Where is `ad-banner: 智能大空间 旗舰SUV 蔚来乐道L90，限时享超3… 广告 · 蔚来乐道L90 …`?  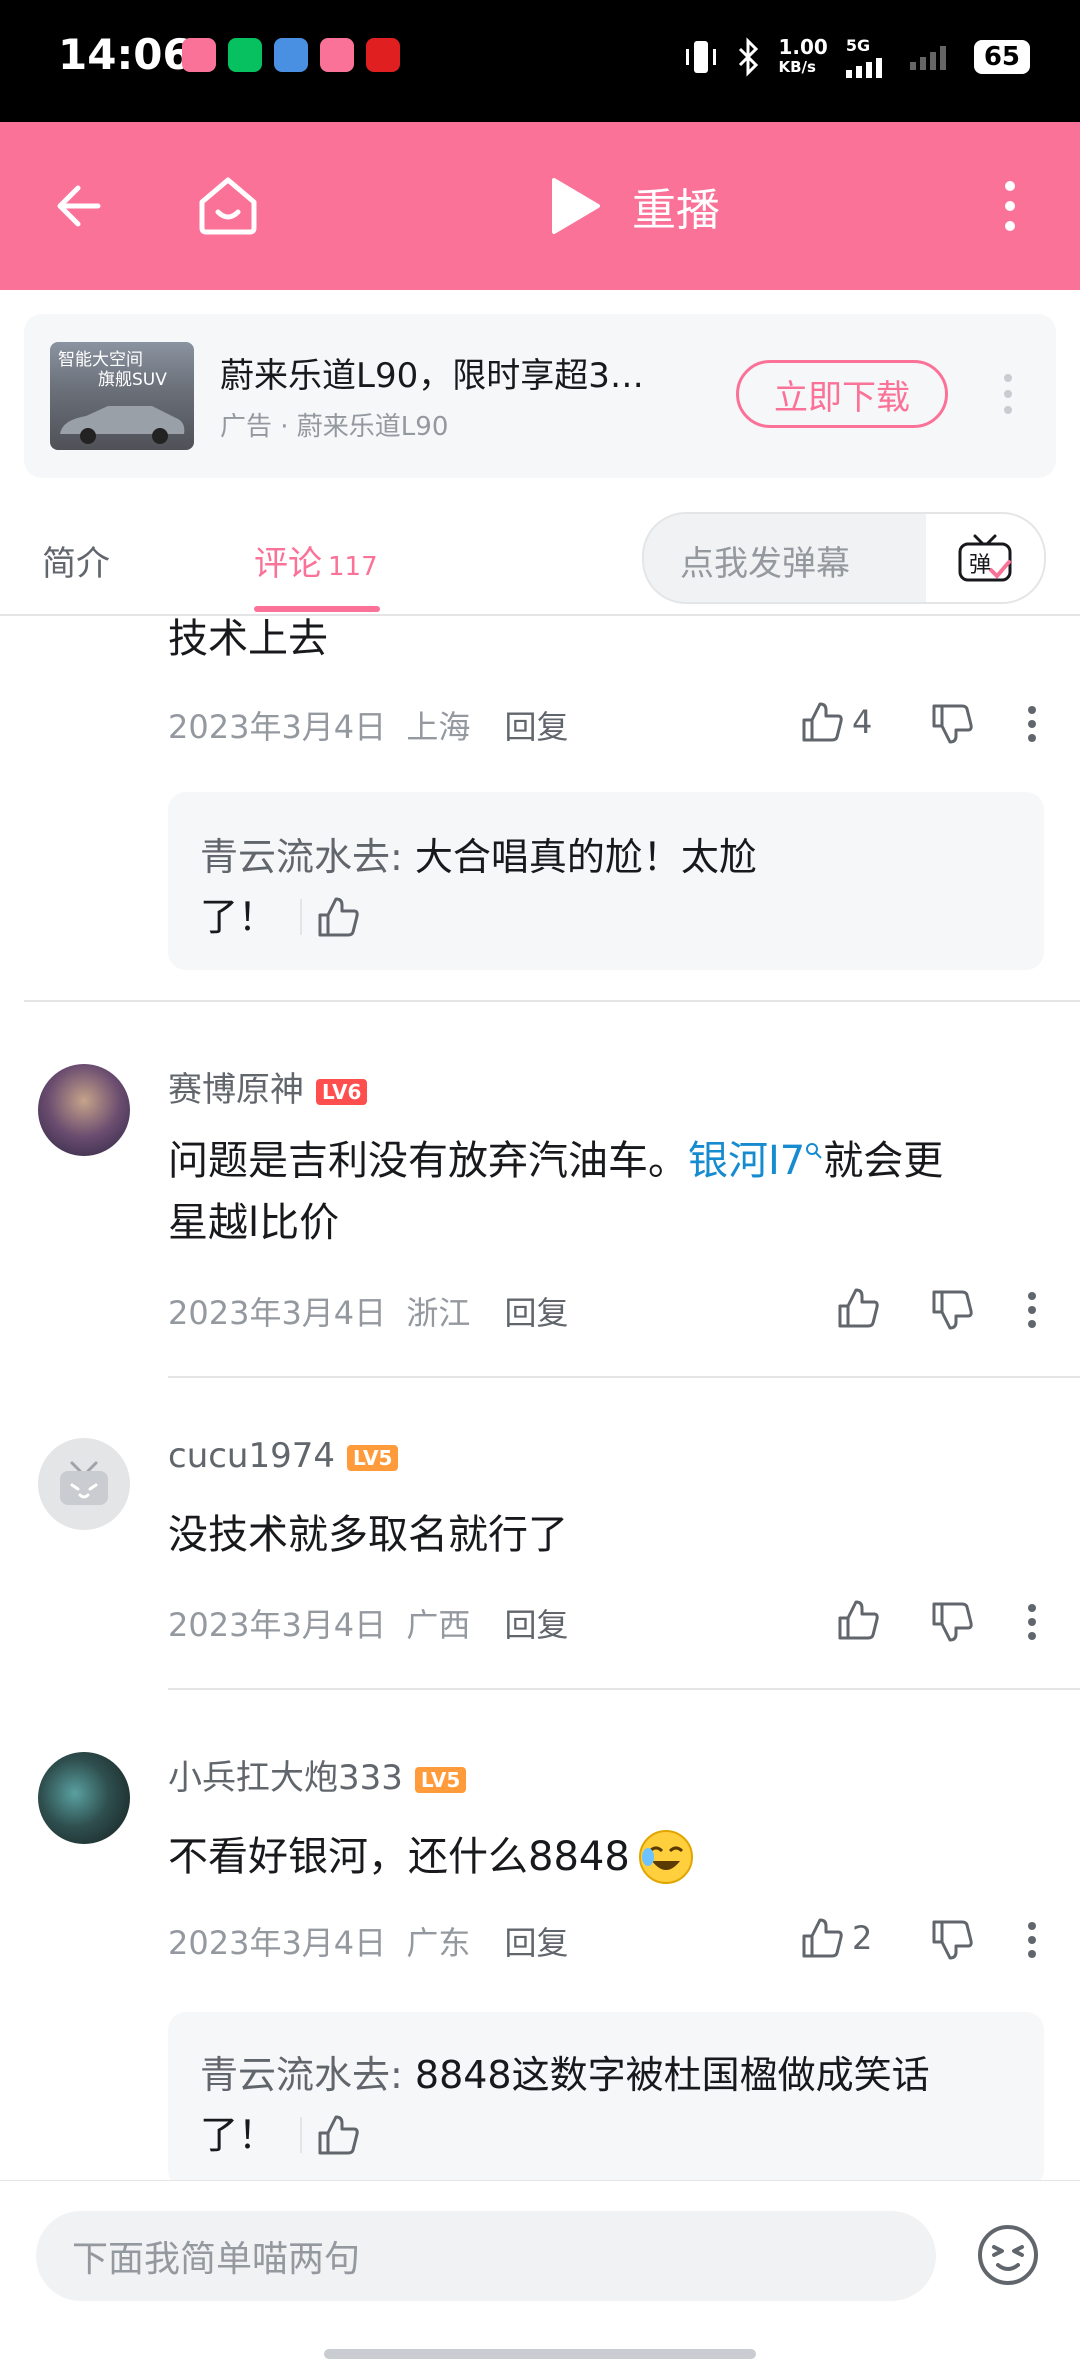 ad-banner: 智能大空间 旗舰SUV 蔚来乐道L90，限时享超3… 广告 · 蔚来乐道L90 … is located at coordinates (540, 396).